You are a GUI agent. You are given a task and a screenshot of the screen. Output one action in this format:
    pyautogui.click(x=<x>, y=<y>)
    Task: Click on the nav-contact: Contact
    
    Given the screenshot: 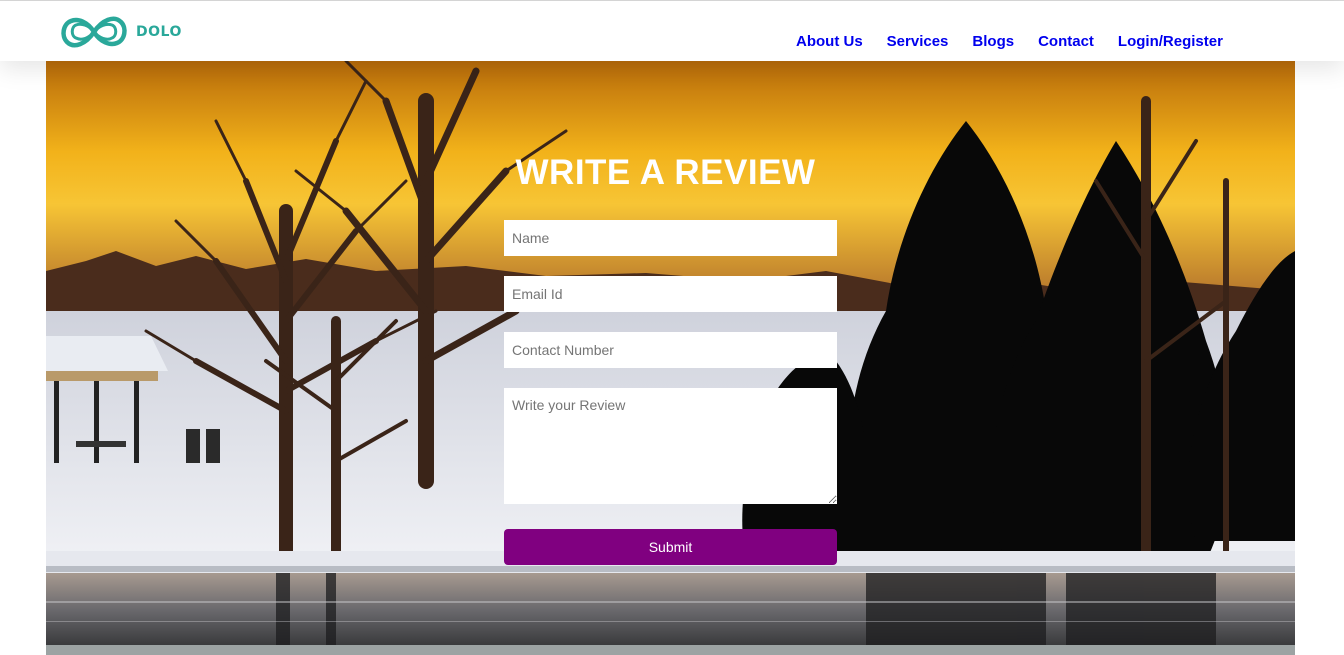 What is the action you would take?
    pyautogui.click(x=1066, y=41)
    